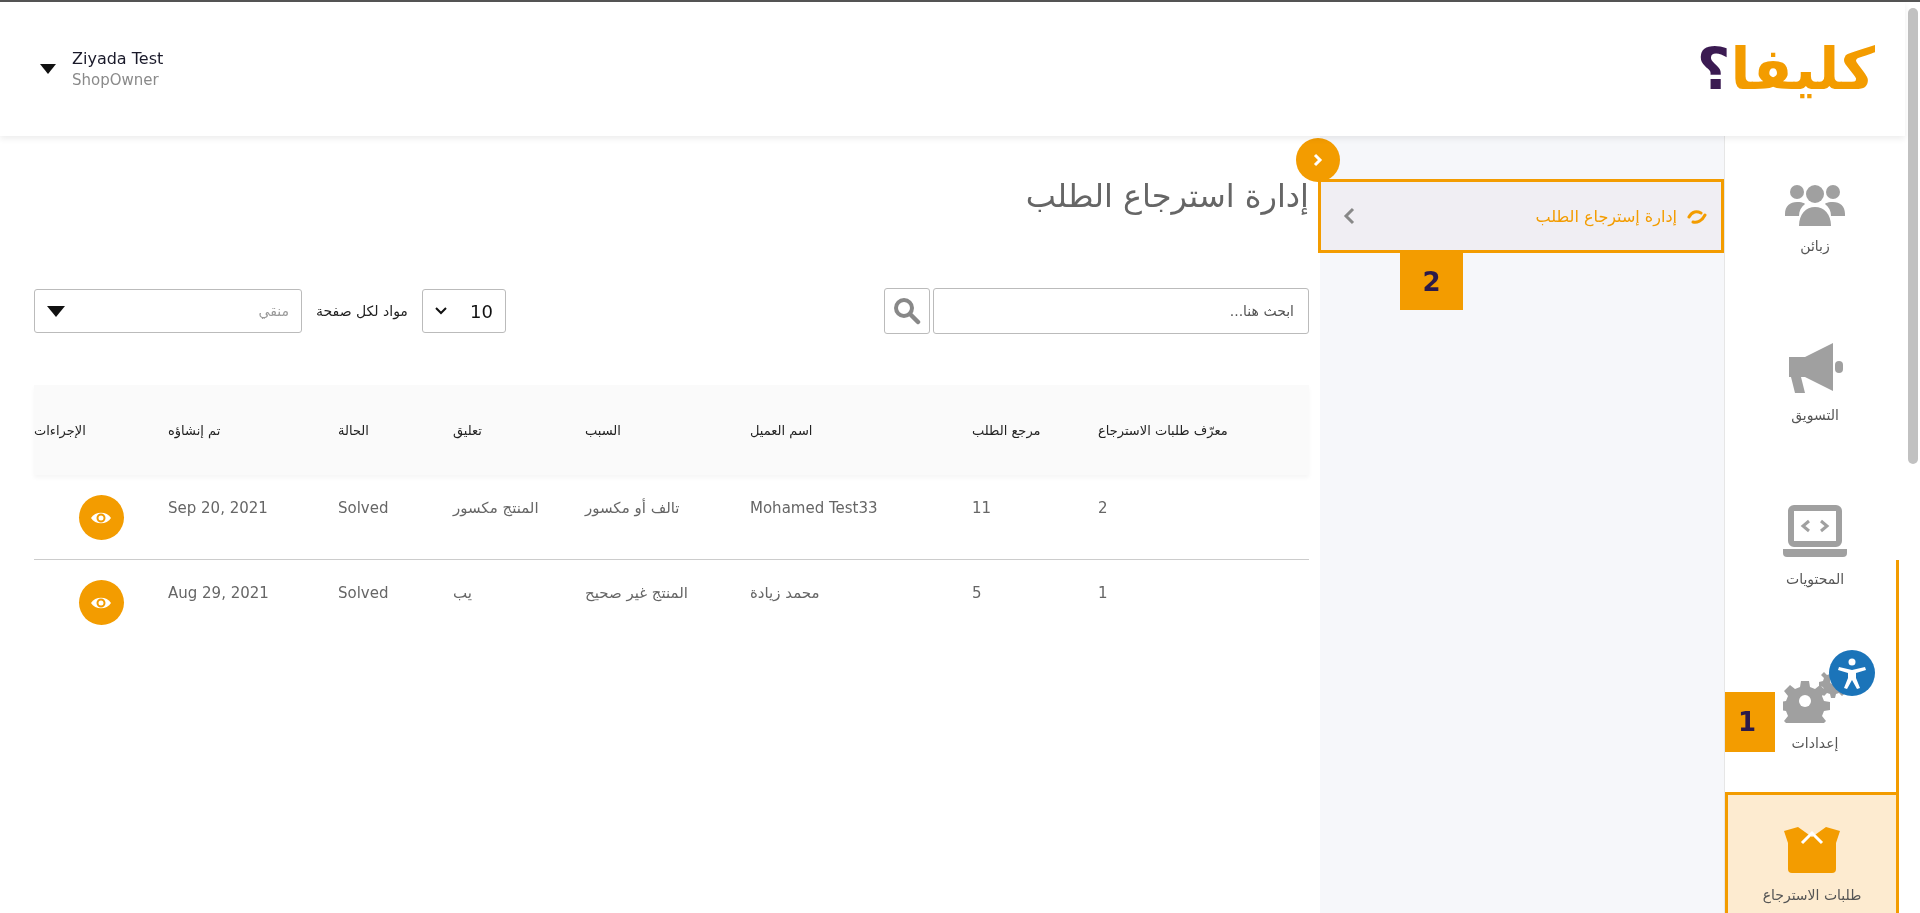  Describe the element at coordinates (194, 430) in the screenshot. I see `column-header: تم إنشاؤه` at that location.